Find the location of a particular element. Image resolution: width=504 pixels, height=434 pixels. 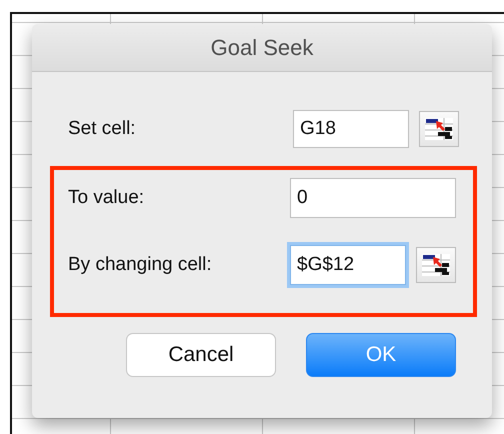

window-title: Goal Seek is located at coordinates (262, 48).